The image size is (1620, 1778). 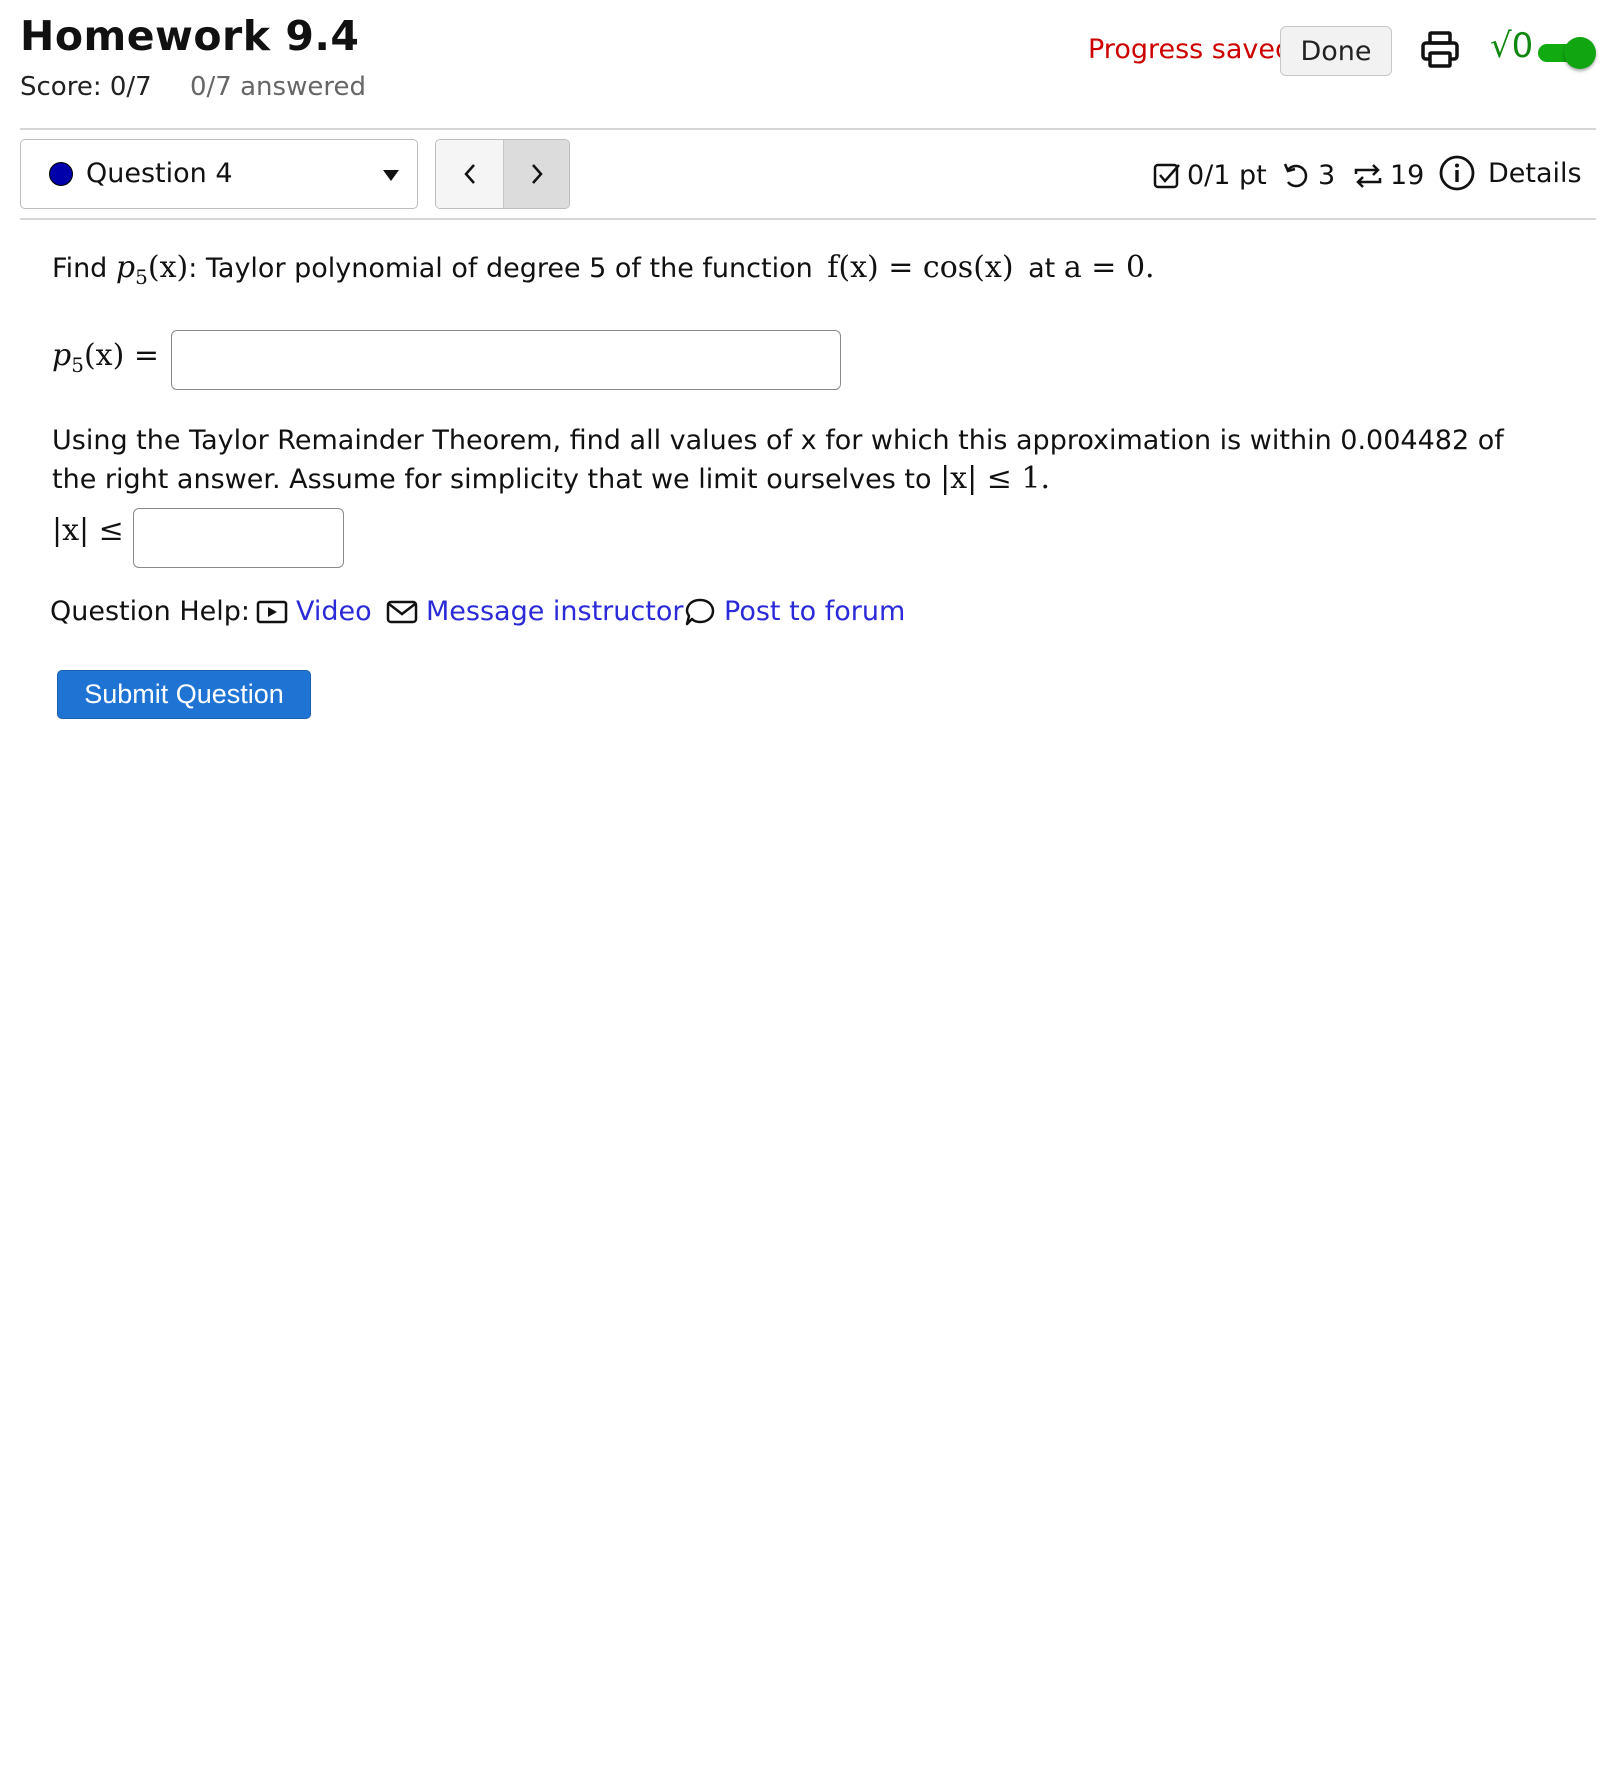 I want to click on question-nav, so click(x=502, y=174).